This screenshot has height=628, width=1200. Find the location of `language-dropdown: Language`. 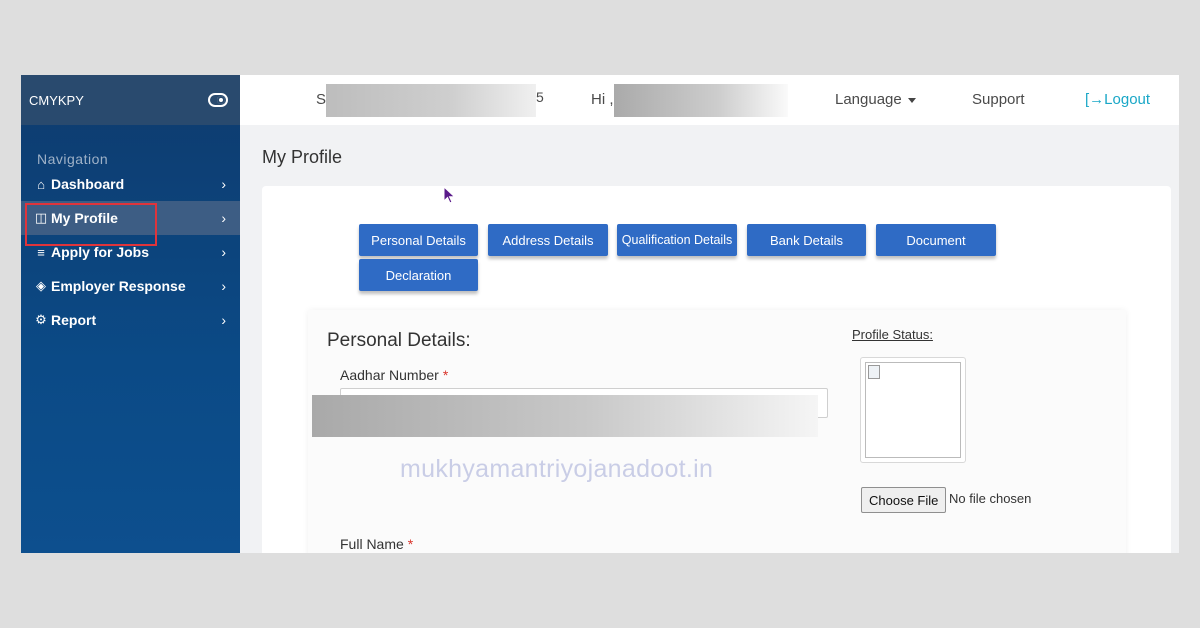

language-dropdown: Language is located at coordinates (875, 99).